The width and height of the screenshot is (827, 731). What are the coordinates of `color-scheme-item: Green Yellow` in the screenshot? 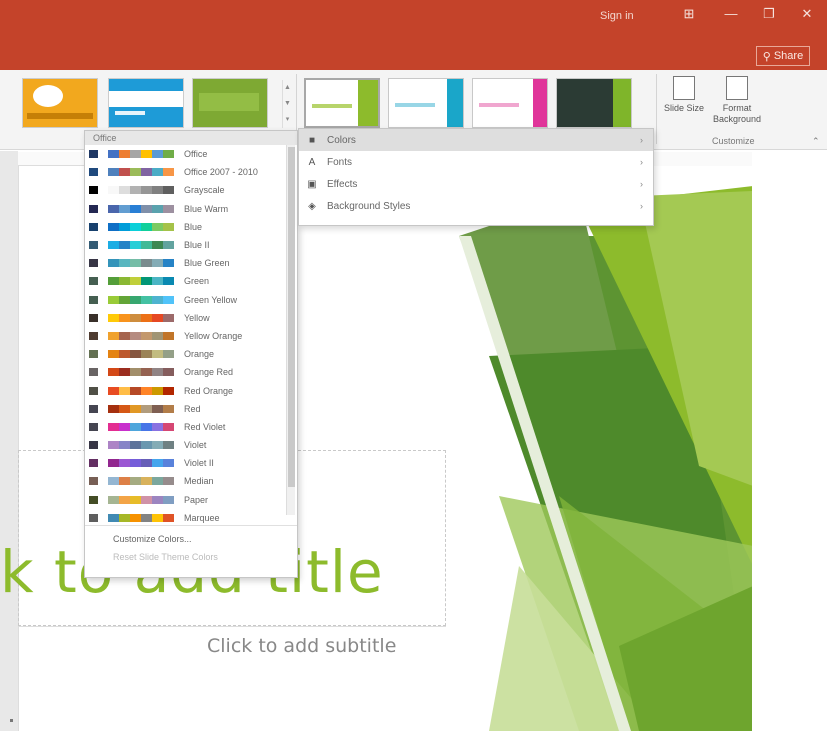 It's located at (191, 300).